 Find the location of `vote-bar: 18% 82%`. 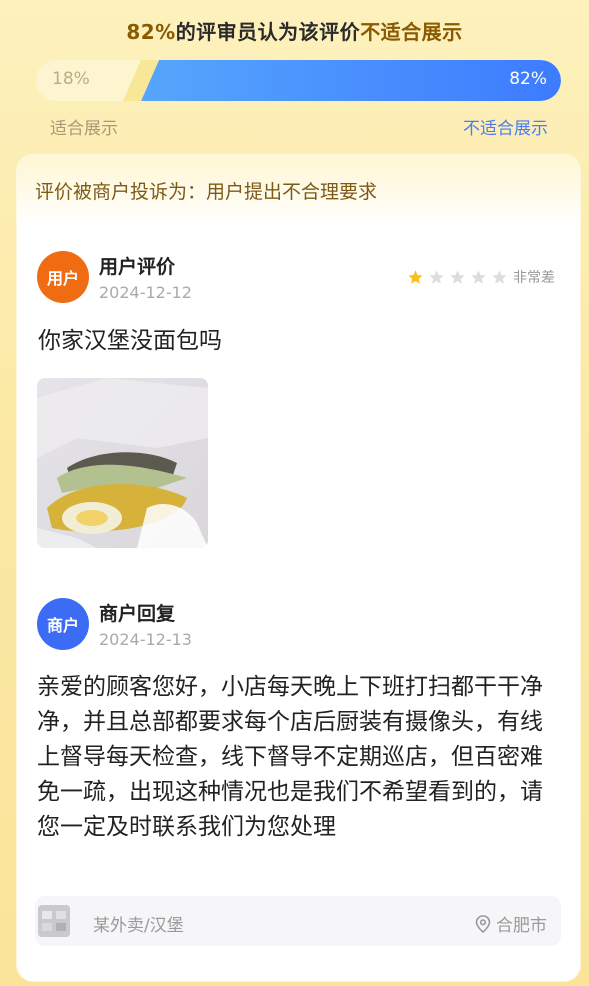

vote-bar: 18% 82% is located at coordinates (298, 80).